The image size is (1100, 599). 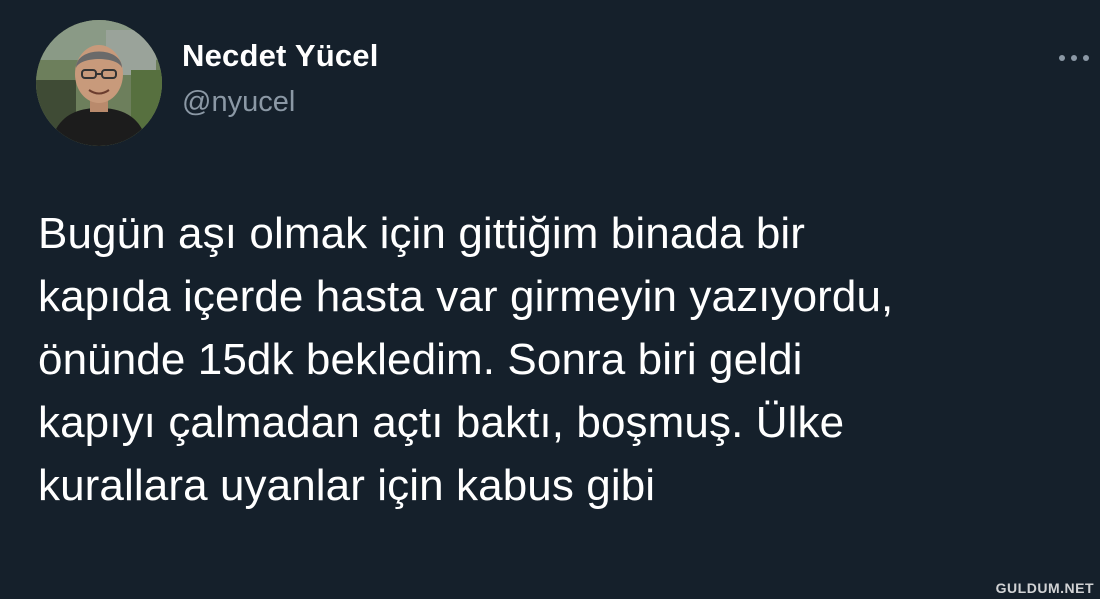 What do you see at coordinates (1074, 58) in the screenshot?
I see `more-horizontal-icon` at bounding box center [1074, 58].